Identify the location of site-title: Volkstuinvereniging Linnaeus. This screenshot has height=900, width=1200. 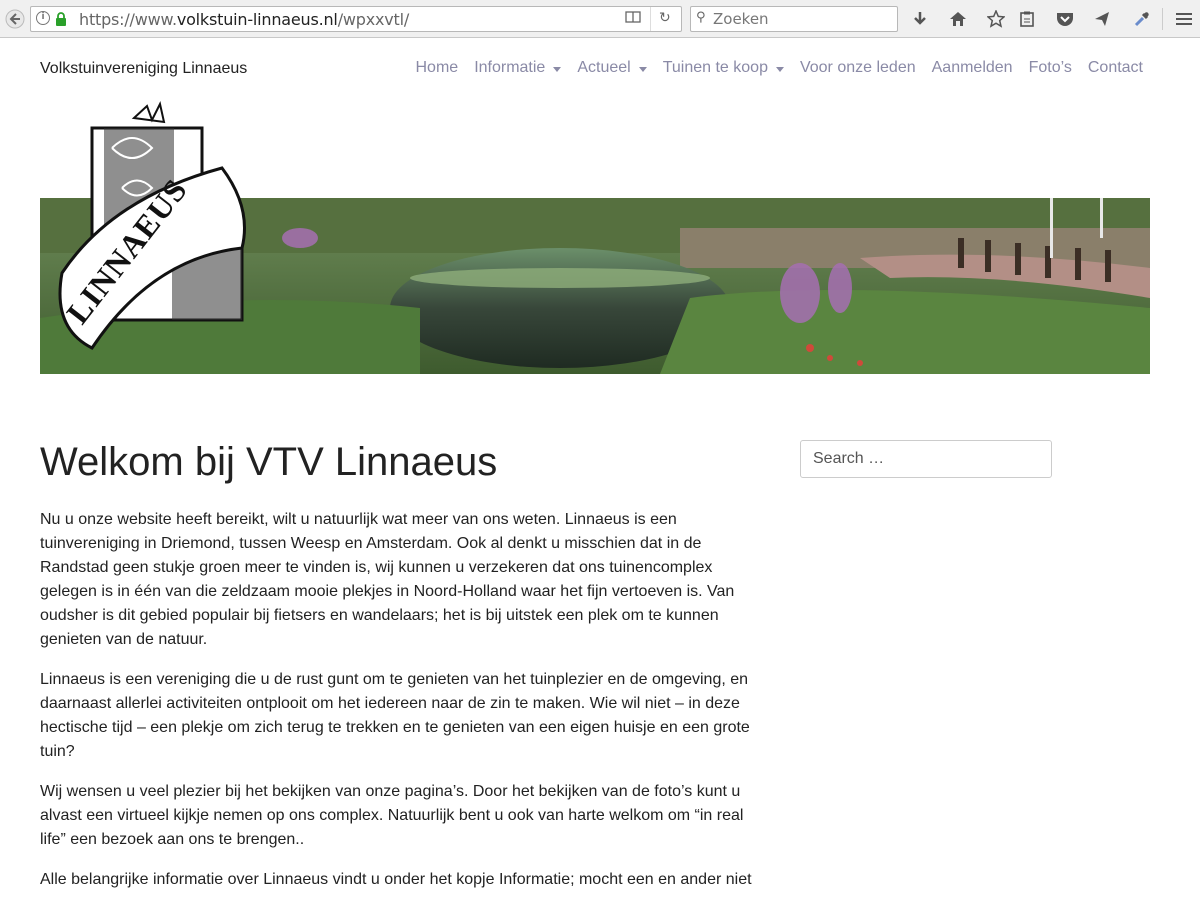
(143, 69).